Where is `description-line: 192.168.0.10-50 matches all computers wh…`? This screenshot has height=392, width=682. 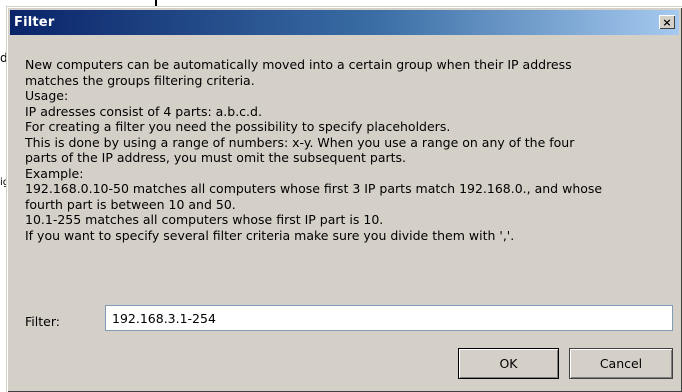
description-line: 192.168.0.10-50 matches all computers wh… is located at coordinates (314, 188).